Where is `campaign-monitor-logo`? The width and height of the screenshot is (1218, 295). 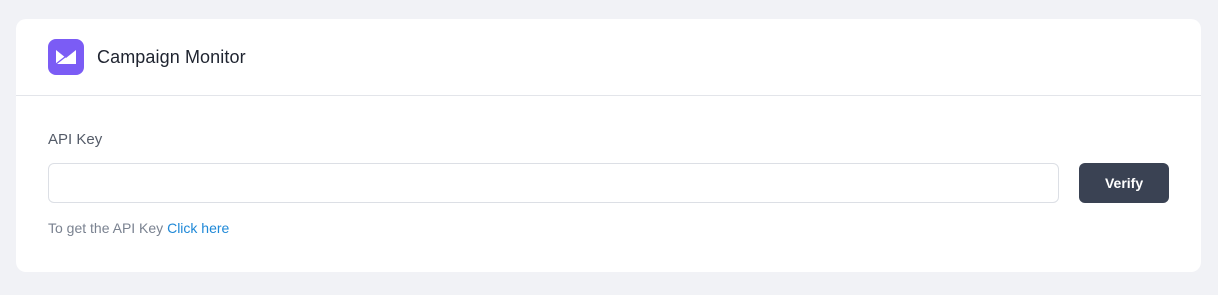 campaign-monitor-logo is located at coordinates (66, 57).